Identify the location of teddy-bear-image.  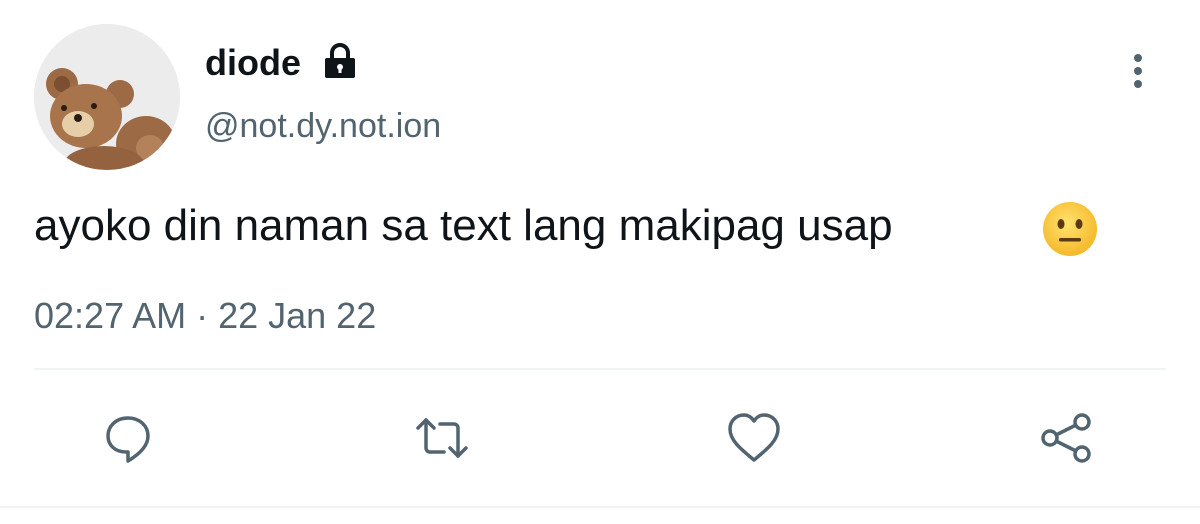
(107, 97).